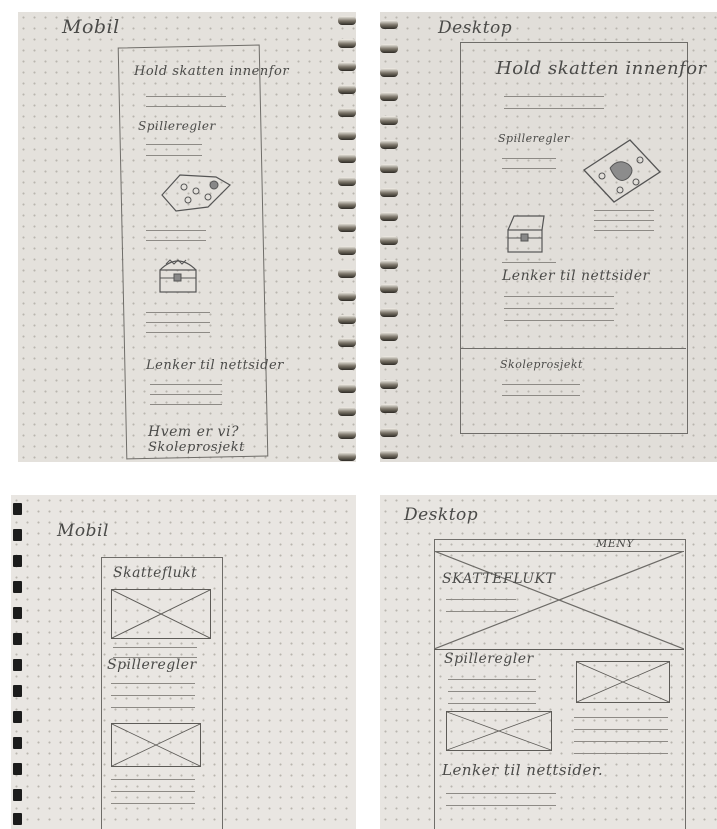 The width and height of the screenshot is (717, 829). Describe the element at coordinates (523, 770) in the screenshot. I see `section-heading-links: Lenker til nettsider.` at that location.